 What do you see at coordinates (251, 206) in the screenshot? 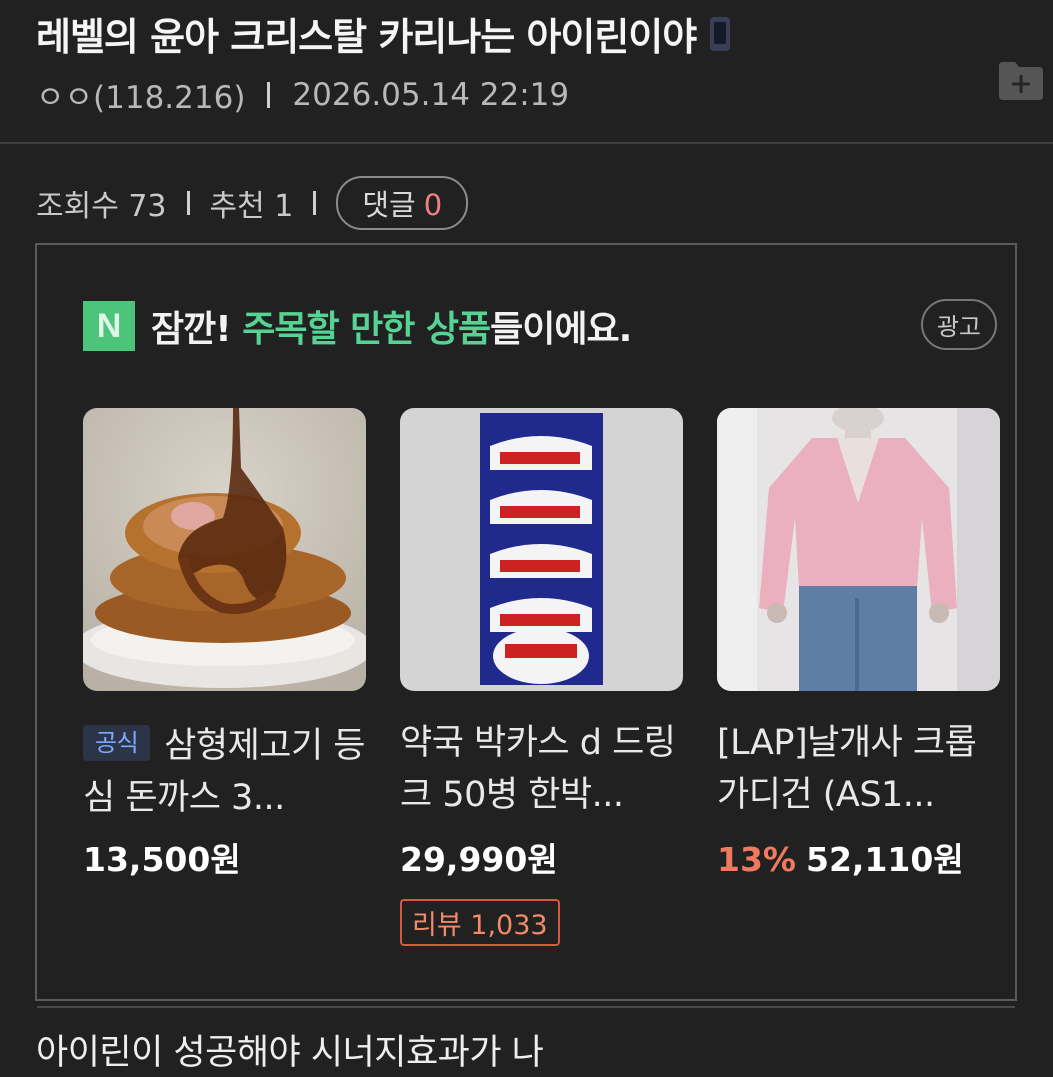
I see `recommend-count: 추천 1` at bounding box center [251, 206].